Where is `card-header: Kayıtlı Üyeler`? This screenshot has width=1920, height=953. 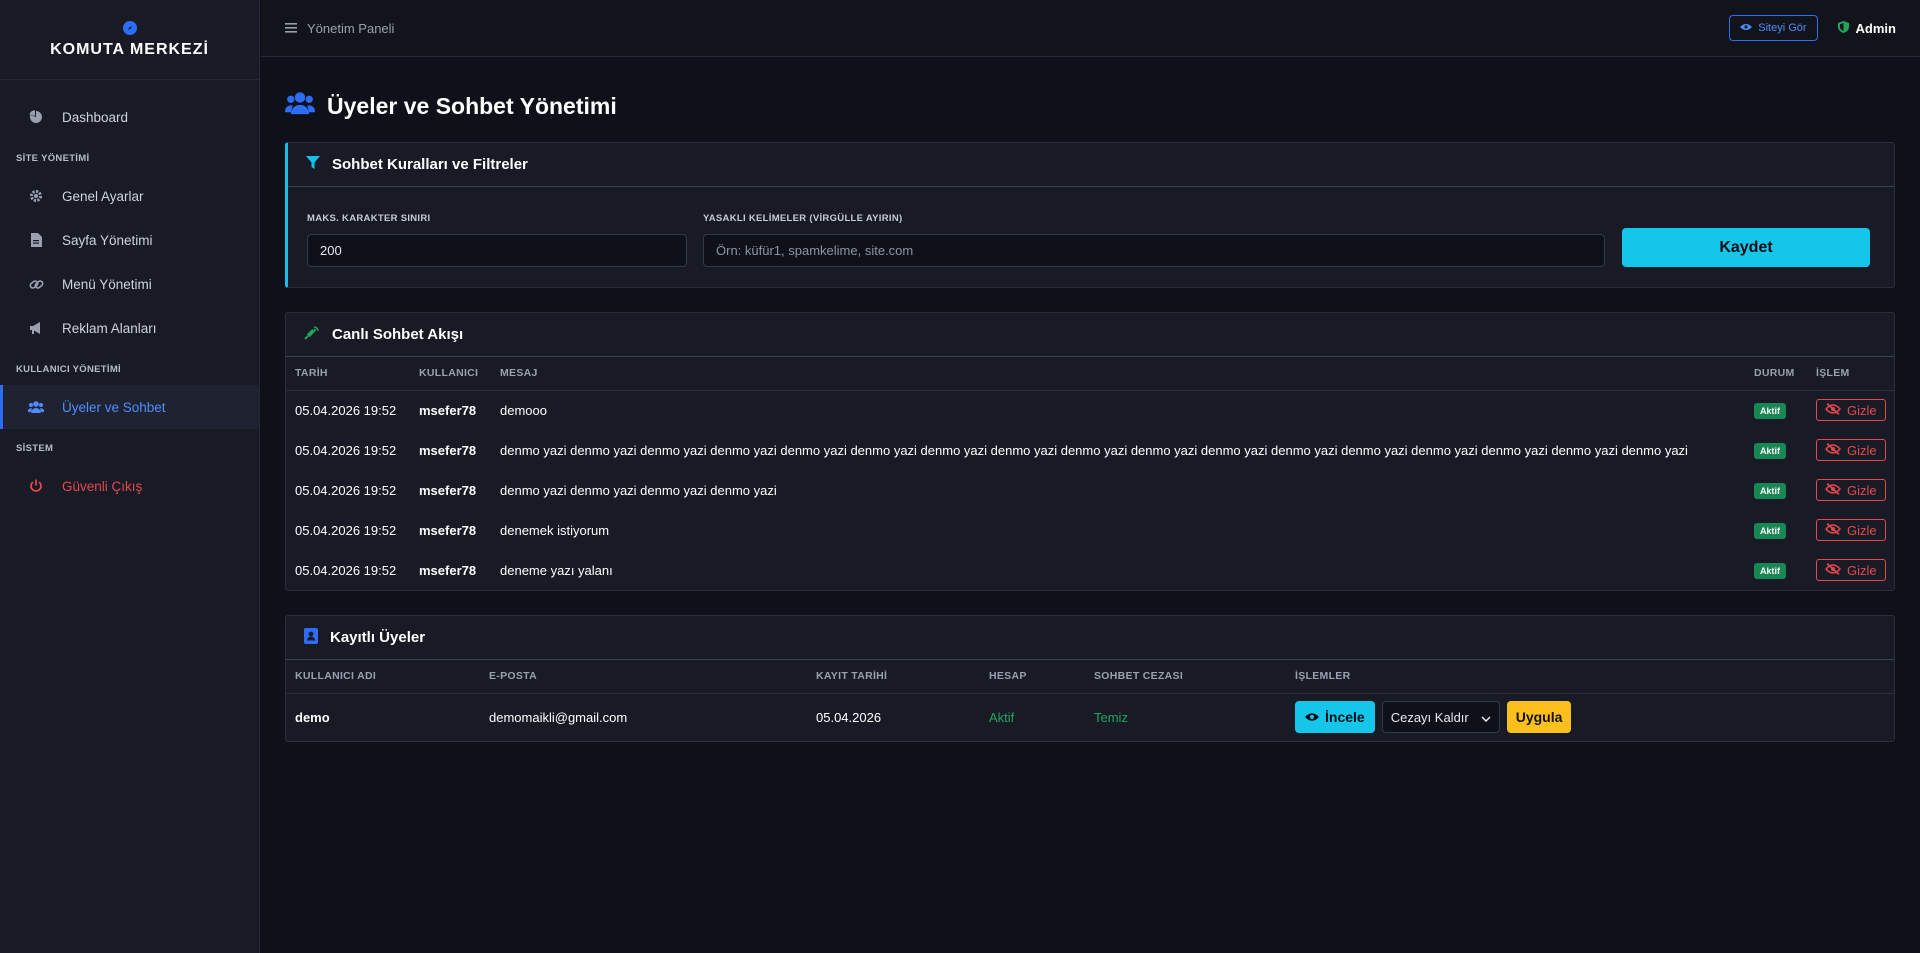
card-header: Kayıtlı Üyeler is located at coordinates (1090, 638).